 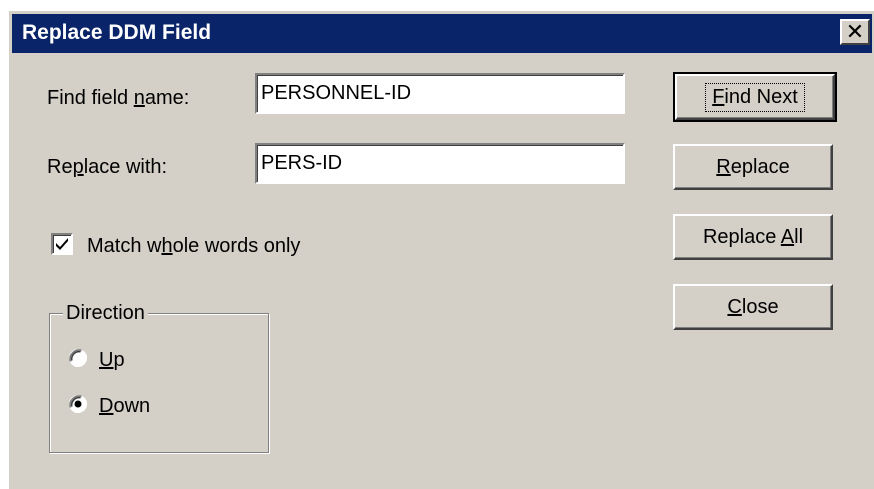 I want to click on replace-button: Replace, so click(x=753, y=167).